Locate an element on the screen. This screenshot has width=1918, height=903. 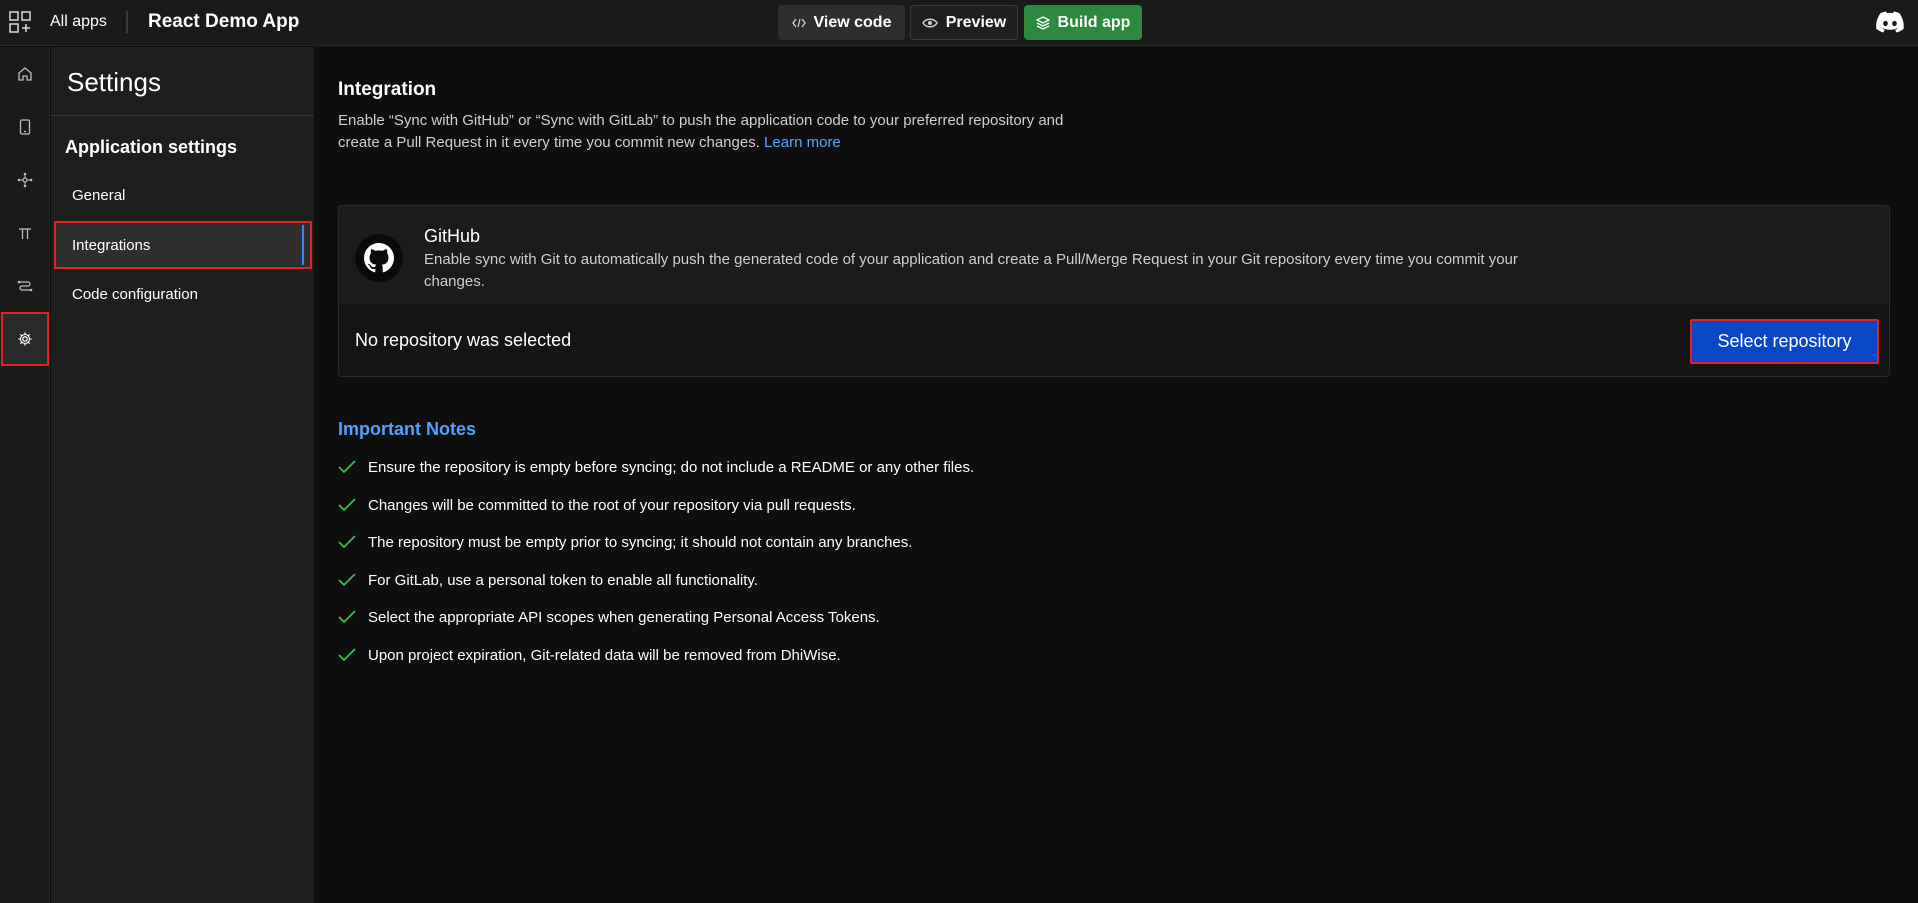
app-title: React Demo App is located at coordinates (224, 21).